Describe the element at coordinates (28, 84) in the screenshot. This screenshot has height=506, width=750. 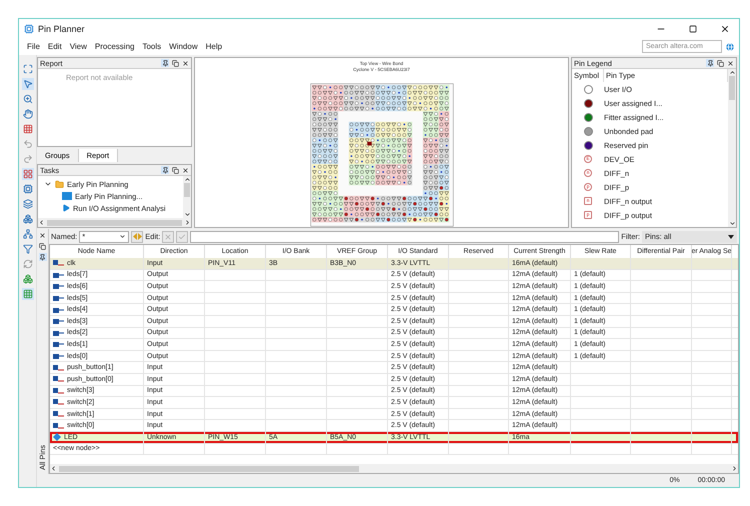
I see `pointer-icon` at that location.